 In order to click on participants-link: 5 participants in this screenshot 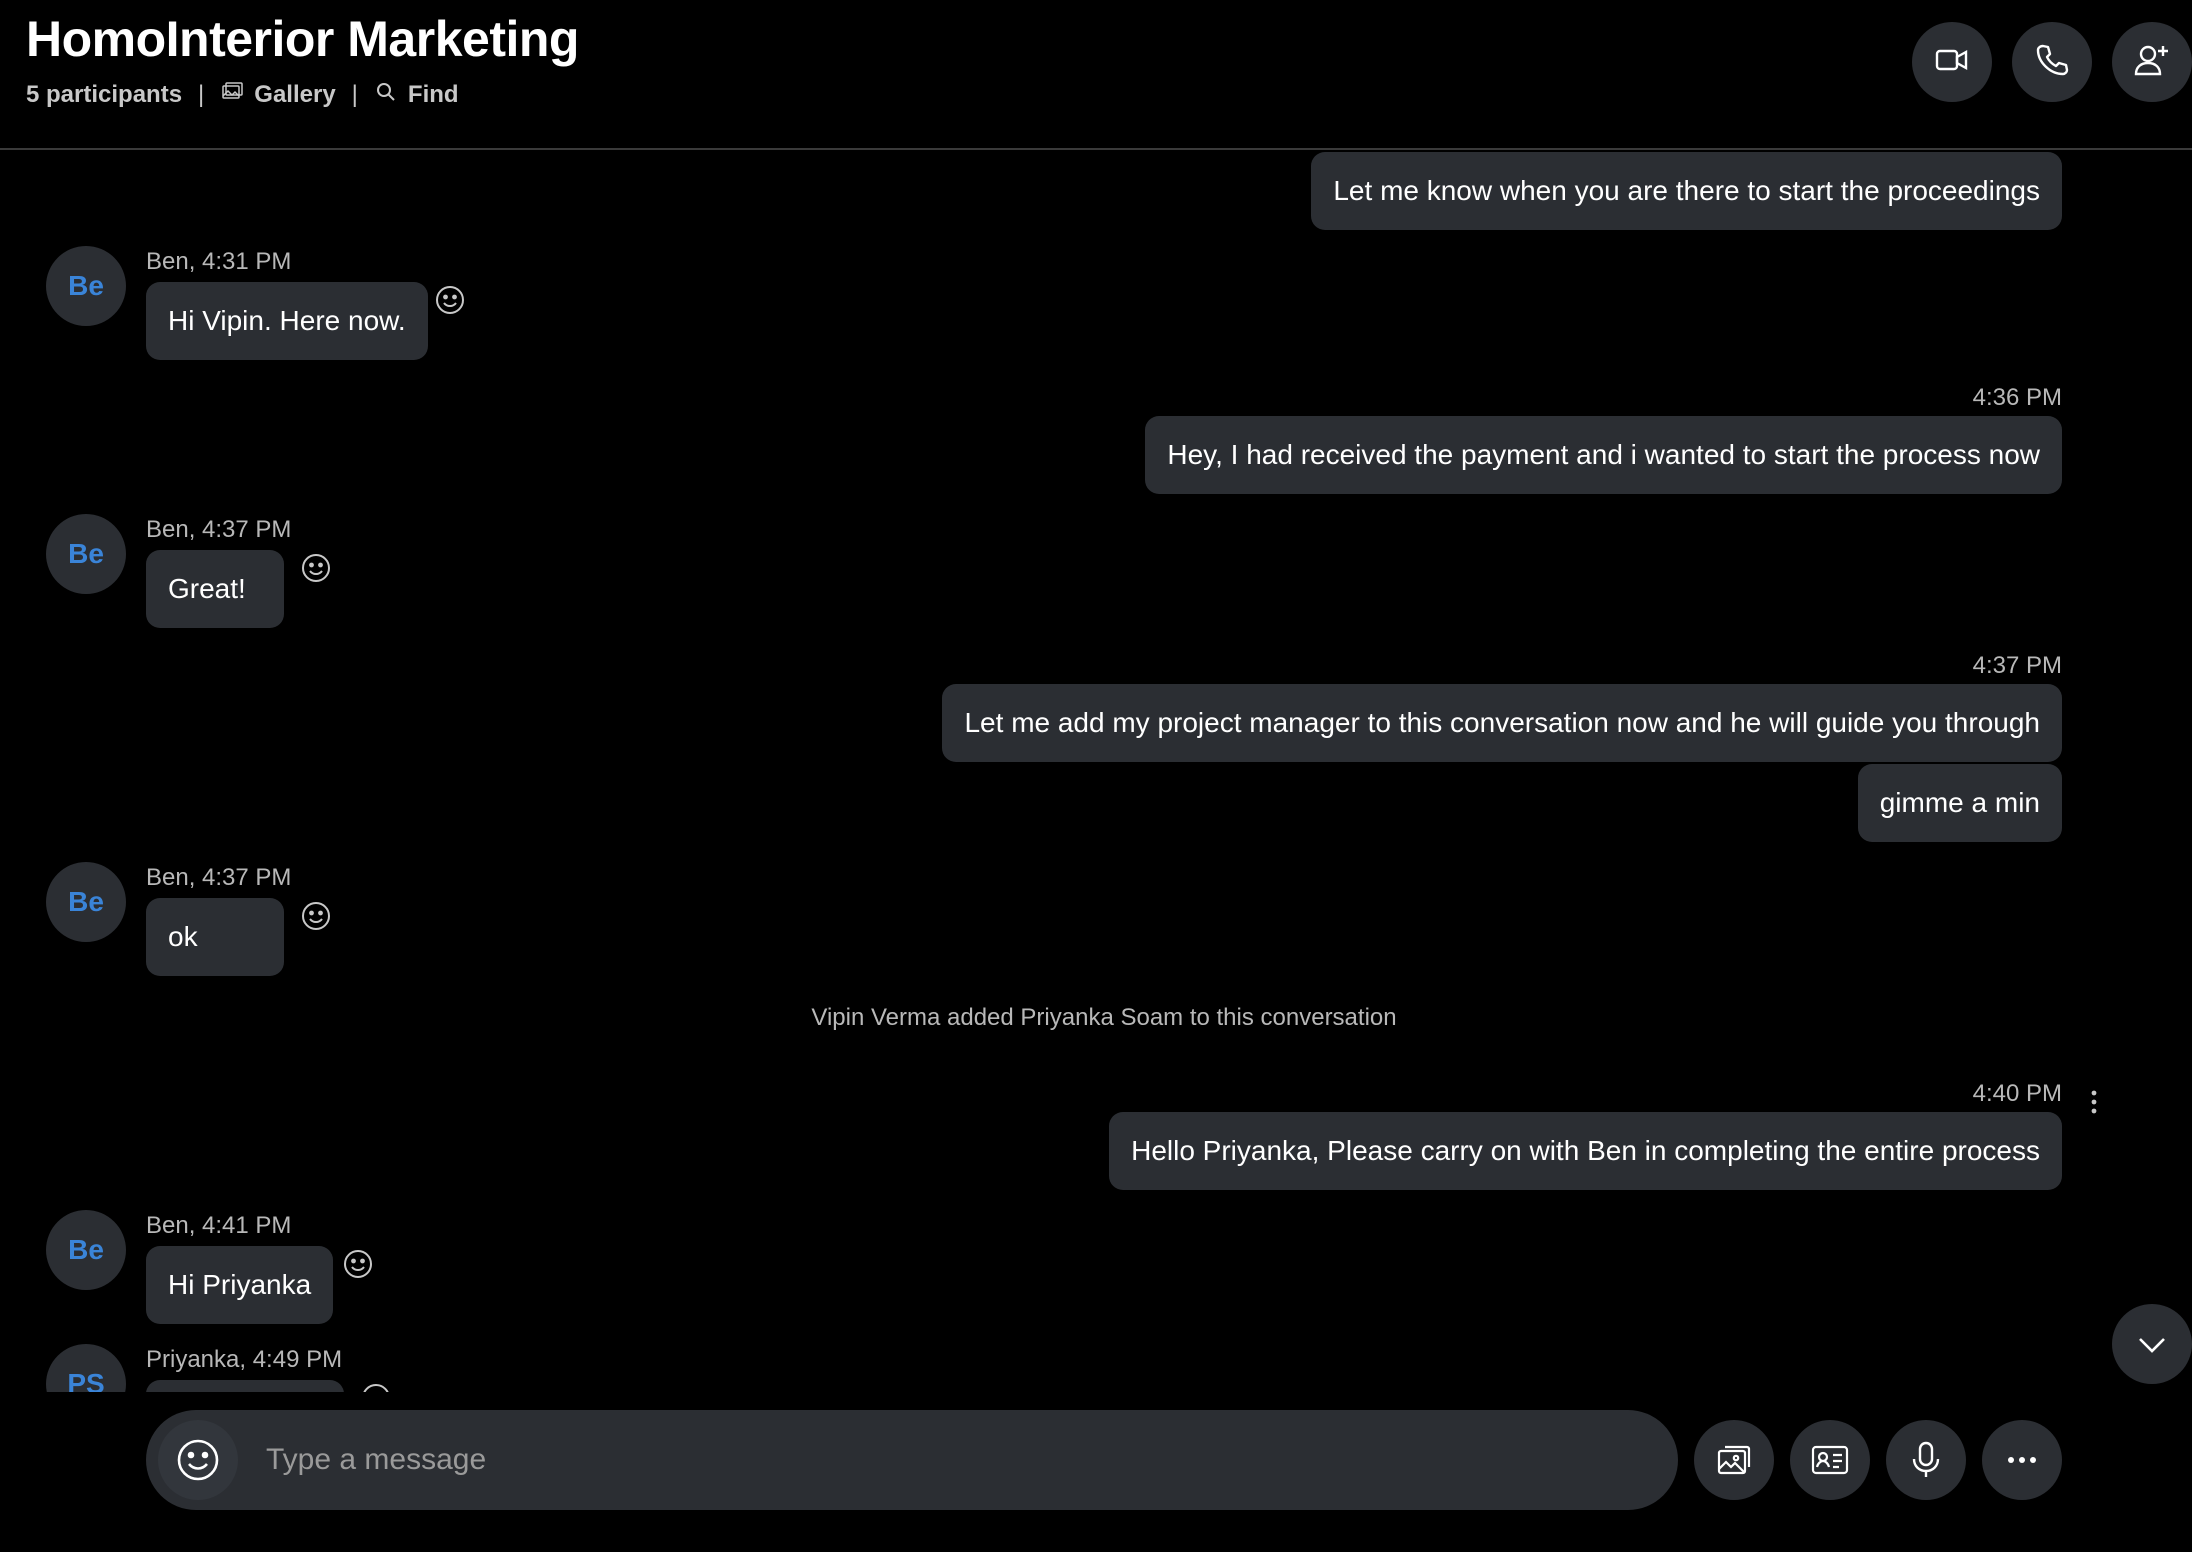, I will do `click(104, 95)`.